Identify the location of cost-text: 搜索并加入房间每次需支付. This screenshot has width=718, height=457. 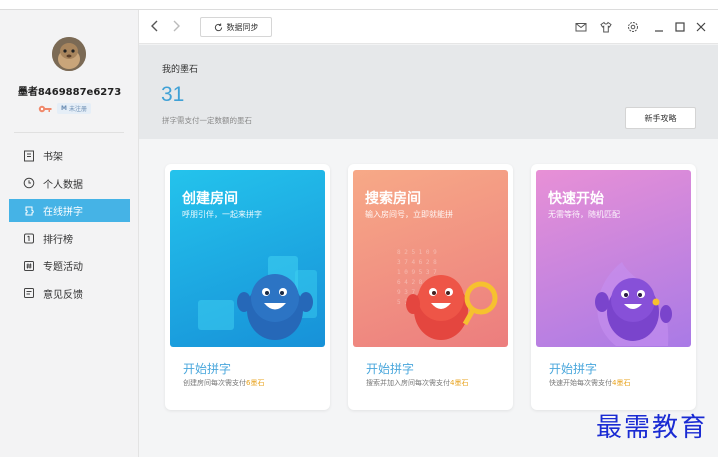
(408, 383).